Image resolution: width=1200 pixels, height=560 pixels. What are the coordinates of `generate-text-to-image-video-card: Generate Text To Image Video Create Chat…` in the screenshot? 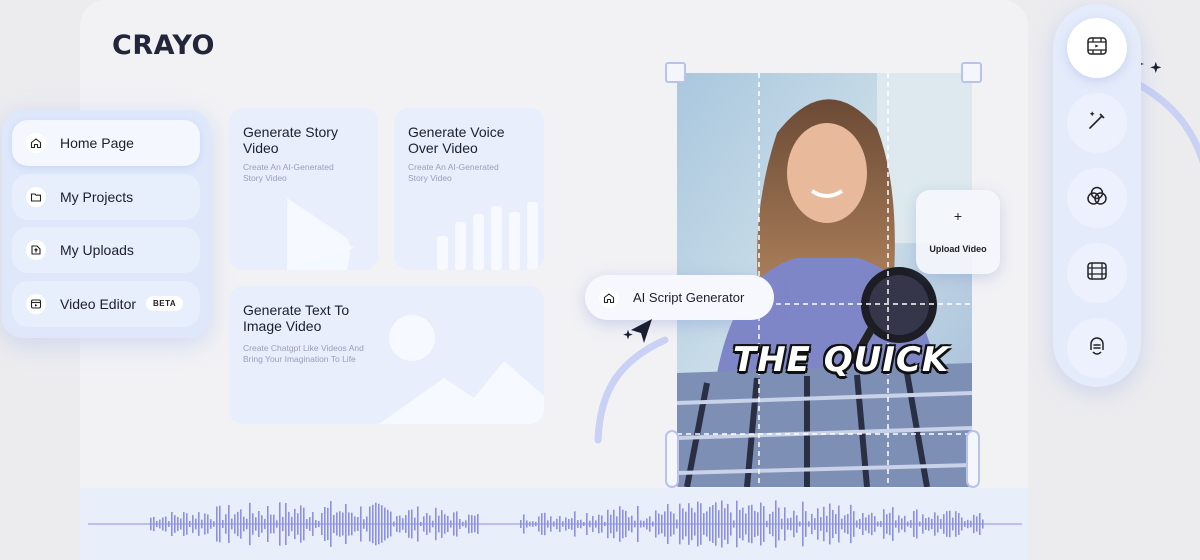 It's located at (386, 355).